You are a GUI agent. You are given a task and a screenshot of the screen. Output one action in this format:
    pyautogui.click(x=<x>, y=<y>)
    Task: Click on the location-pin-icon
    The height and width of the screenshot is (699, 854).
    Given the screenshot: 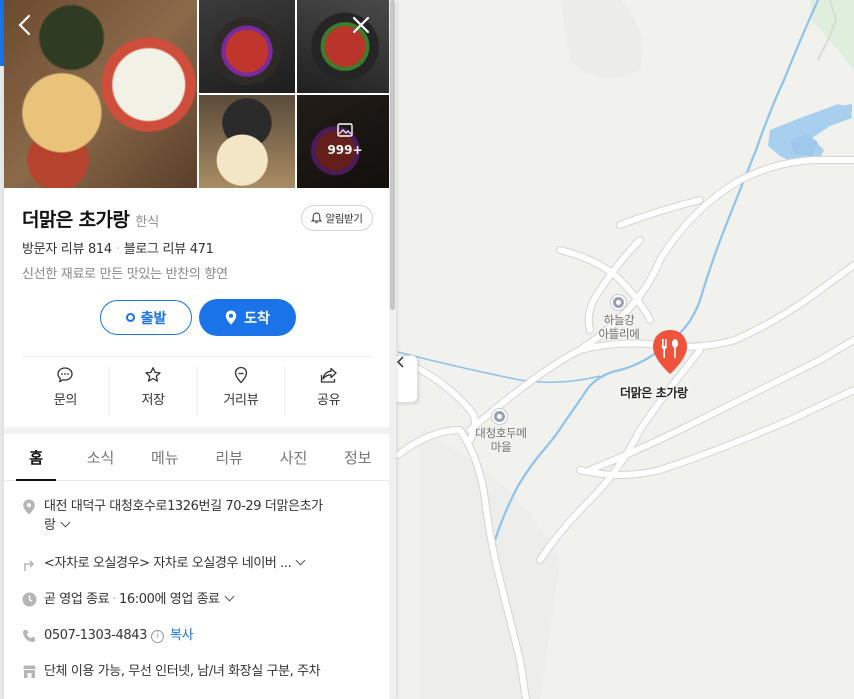 What is the action you would take?
    pyautogui.click(x=231, y=317)
    